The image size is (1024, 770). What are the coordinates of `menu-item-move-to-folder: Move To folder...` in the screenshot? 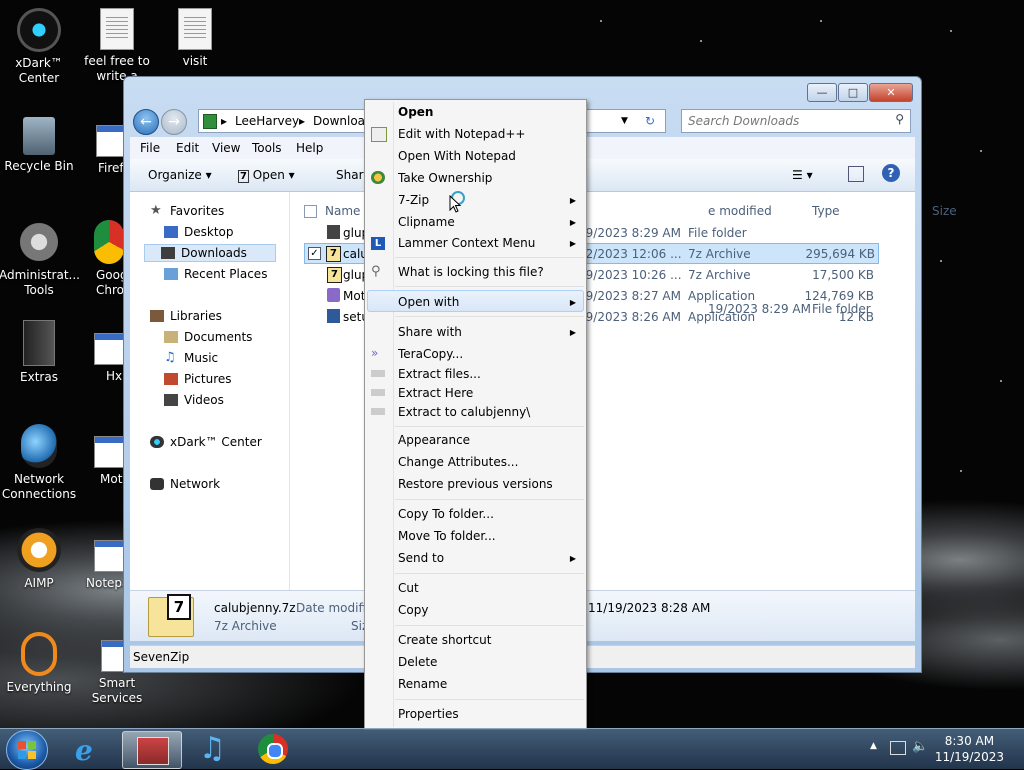 It's located at (447, 536).